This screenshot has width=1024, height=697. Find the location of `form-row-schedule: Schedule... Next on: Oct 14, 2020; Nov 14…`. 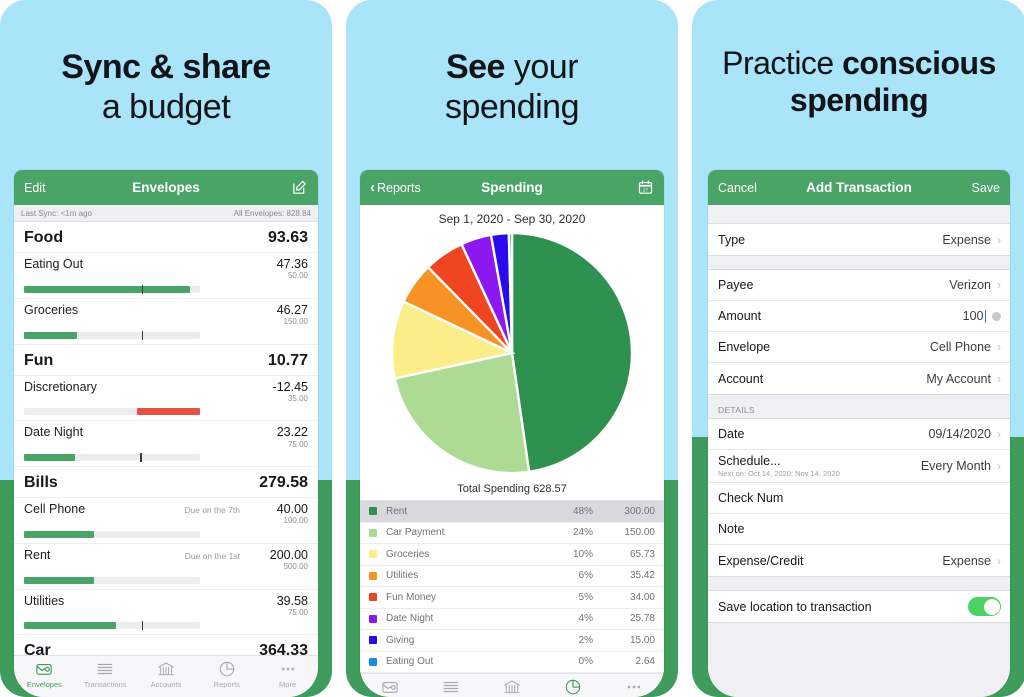

form-row-schedule: Schedule... Next on: Oct 14, 2020; Nov 14… is located at coordinates (859, 466).